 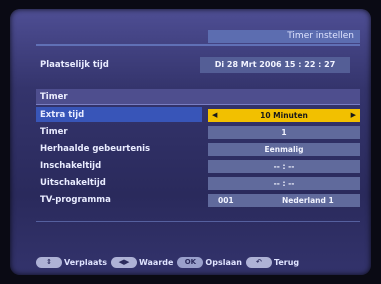 I want to click on row-label-herhaalde-gebeurtenis: Herhaalde gebeurtenis, so click(x=95, y=149).